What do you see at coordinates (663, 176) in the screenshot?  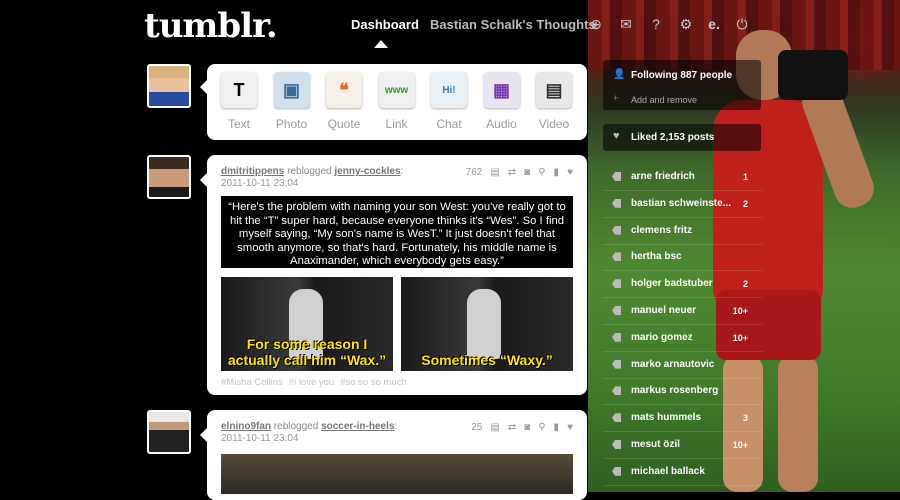 I see `tag-name: arne friedrich` at bounding box center [663, 176].